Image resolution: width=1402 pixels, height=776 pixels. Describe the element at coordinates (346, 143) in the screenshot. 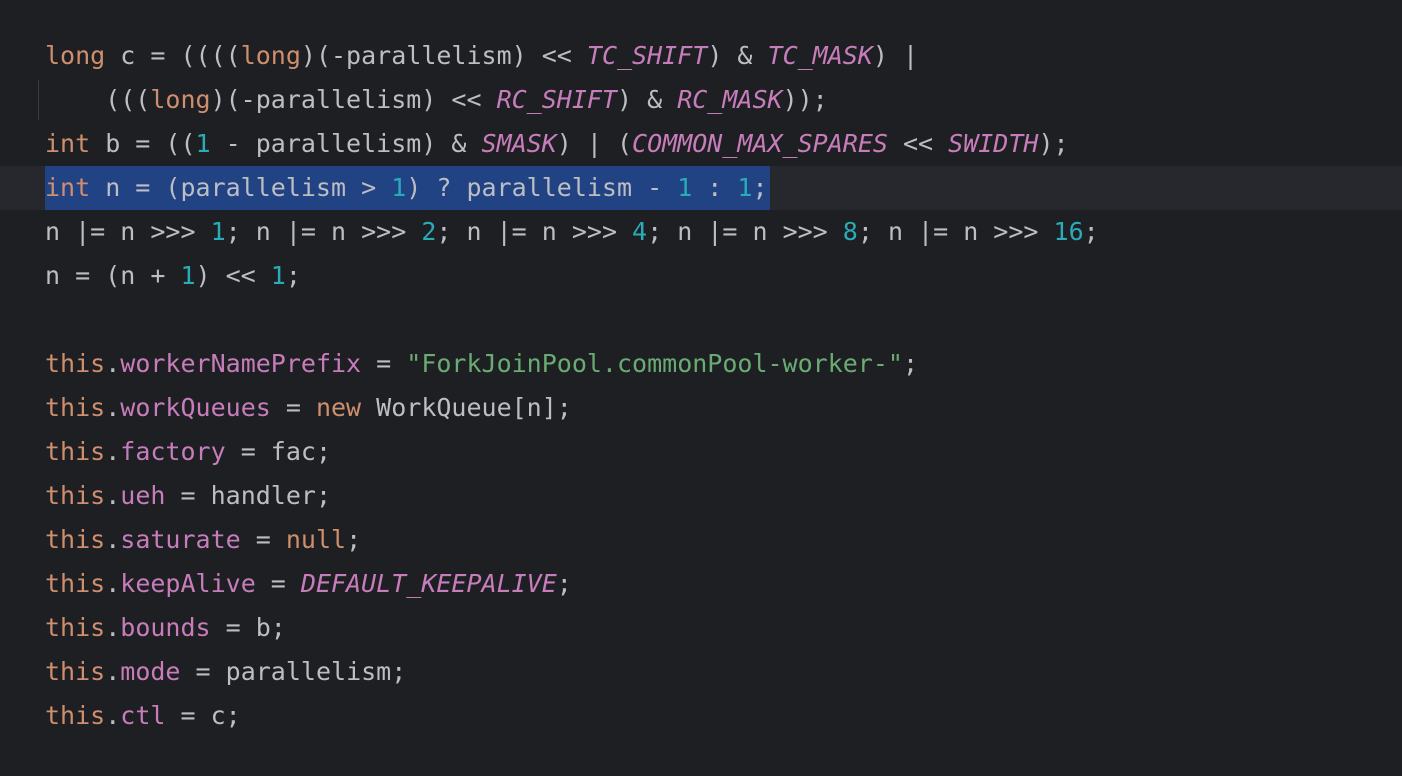

I see `code-token: - parallelism) &` at that location.